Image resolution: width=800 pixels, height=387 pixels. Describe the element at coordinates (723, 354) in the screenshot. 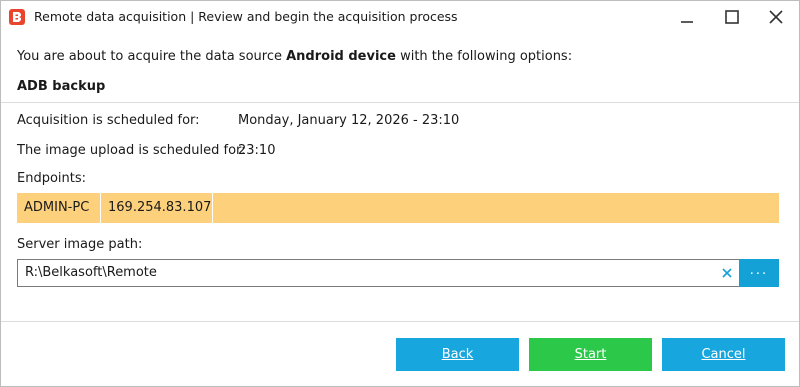

I see `cancel-button: Cancel` at that location.